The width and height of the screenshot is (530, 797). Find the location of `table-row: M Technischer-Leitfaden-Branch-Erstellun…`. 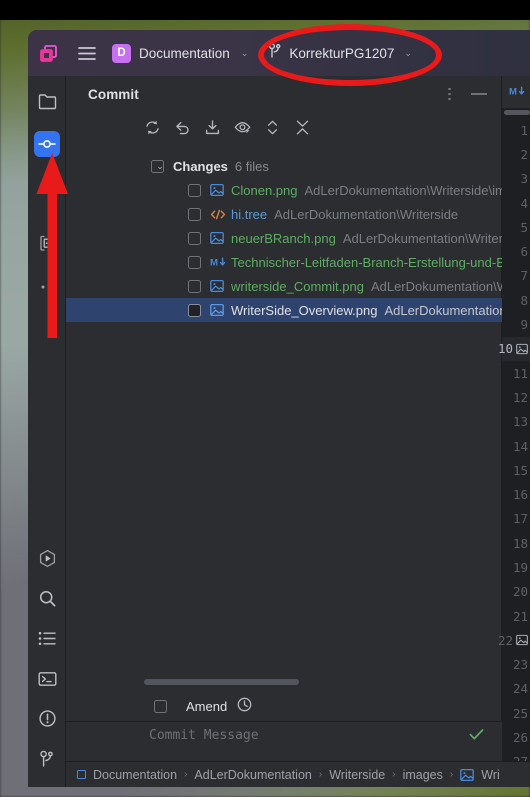

table-row: M Technischer-Leitfaden-Branch-Erstellun… is located at coordinates (284, 262).